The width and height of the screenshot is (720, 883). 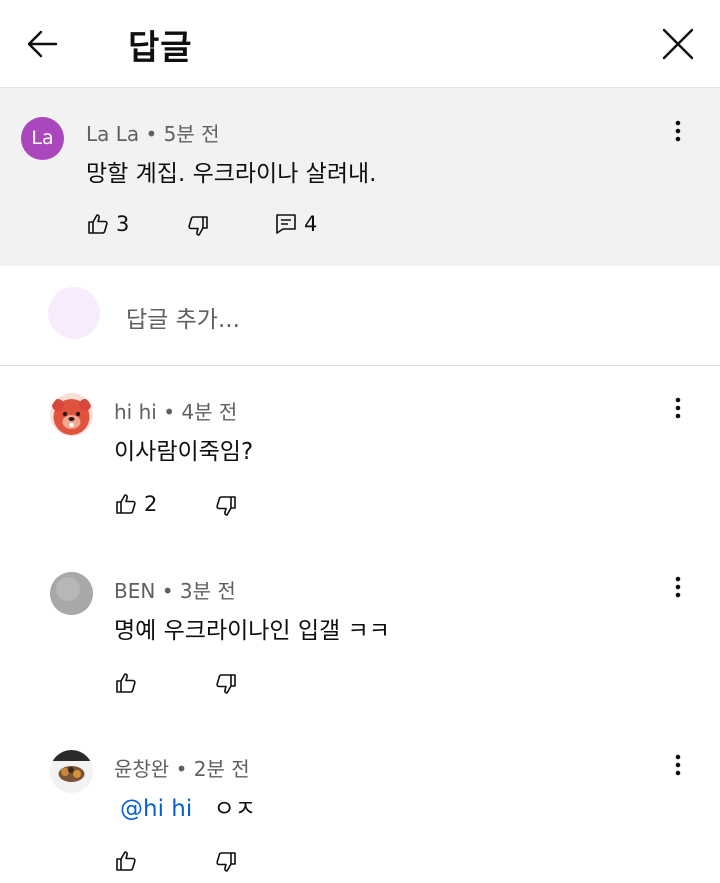 I want to click on comment-meta: 윤창완 • 2분 전, so click(x=182, y=767).